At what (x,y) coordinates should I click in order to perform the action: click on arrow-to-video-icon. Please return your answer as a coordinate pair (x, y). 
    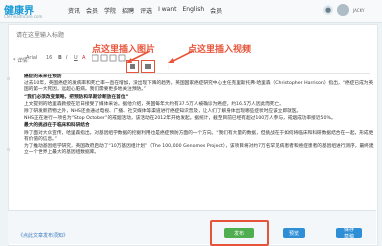
    Looking at the image, I should click on (182, 56).